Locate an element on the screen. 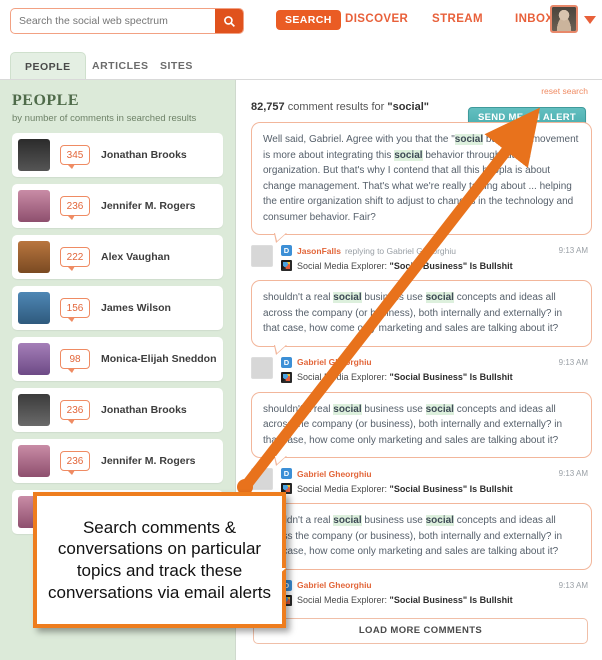  tab-people: PEOPLE is located at coordinates (48, 66).